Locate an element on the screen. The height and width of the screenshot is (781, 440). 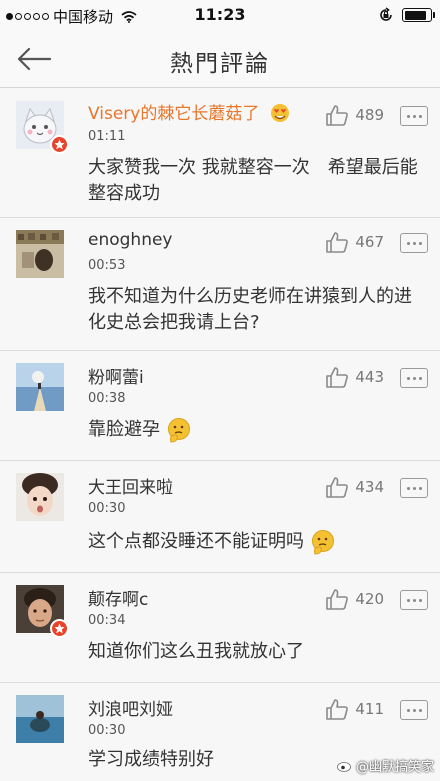
like-button: 489 is located at coordinates (354, 115).